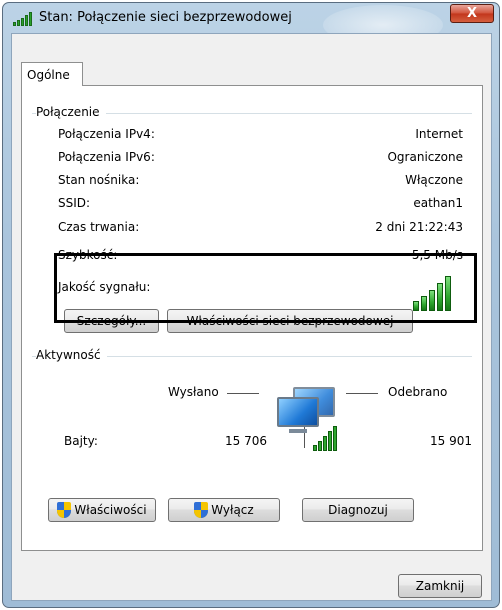  I want to click on duration-label: Czas trwania:, so click(99, 227).